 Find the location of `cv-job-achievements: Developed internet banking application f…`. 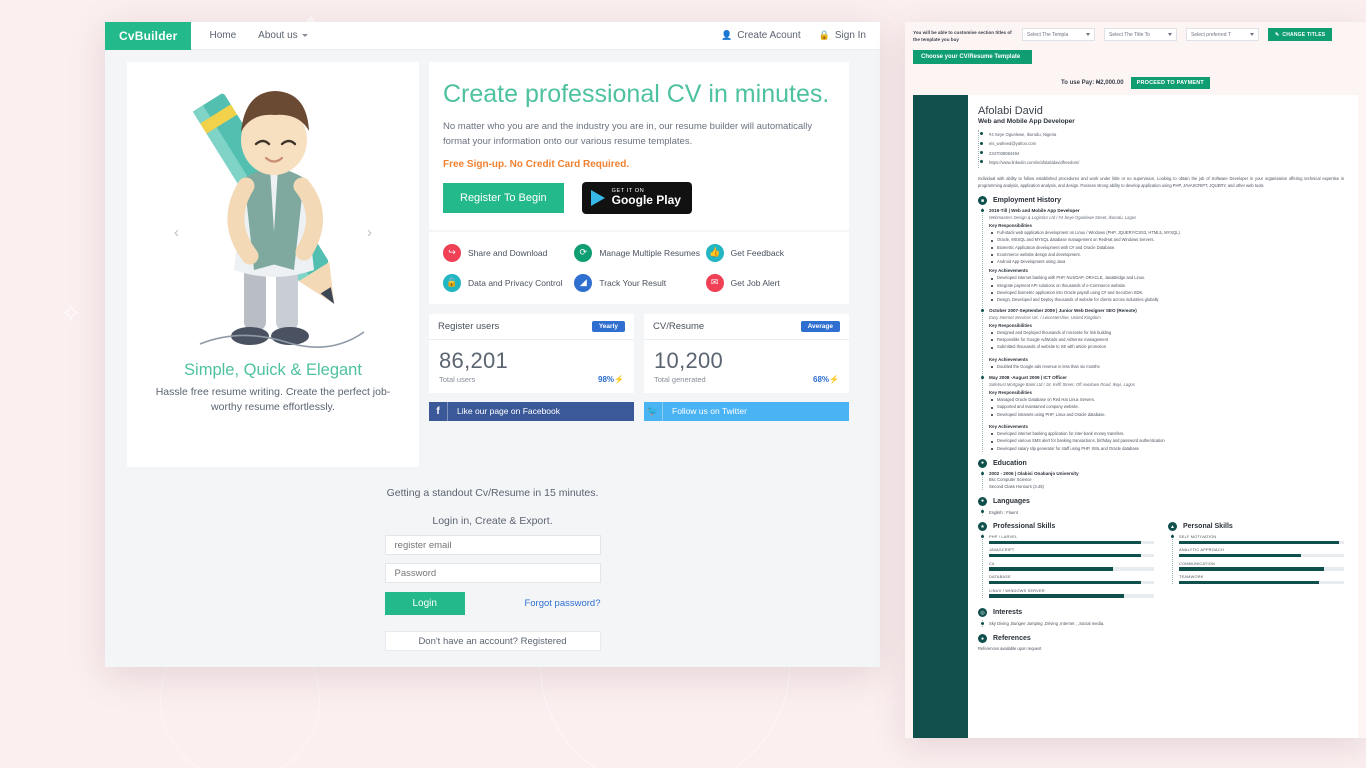

cv-job-achievements: Developed internet banking application f… is located at coordinates (1166, 440).